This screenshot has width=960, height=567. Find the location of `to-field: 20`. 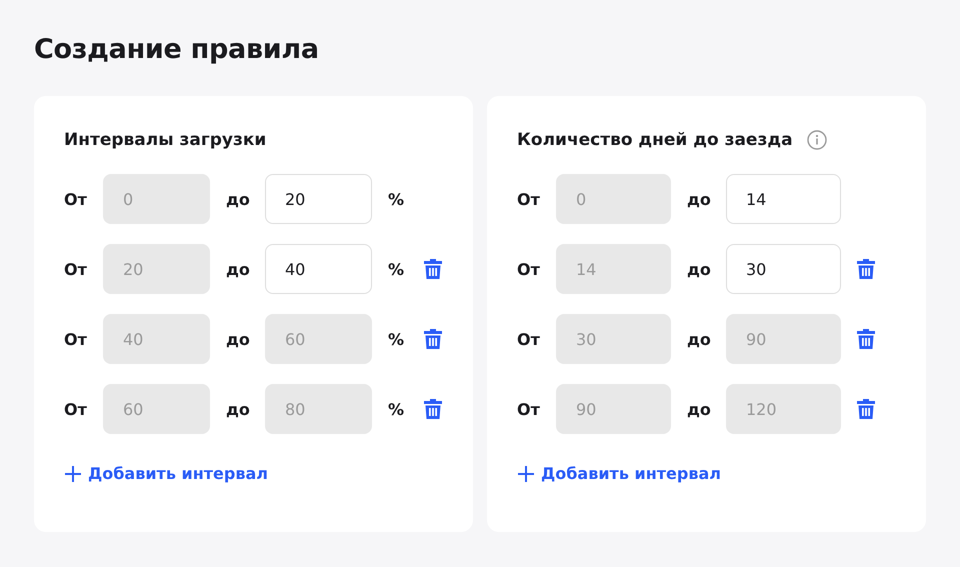

to-field: 20 is located at coordinates (318, 199).